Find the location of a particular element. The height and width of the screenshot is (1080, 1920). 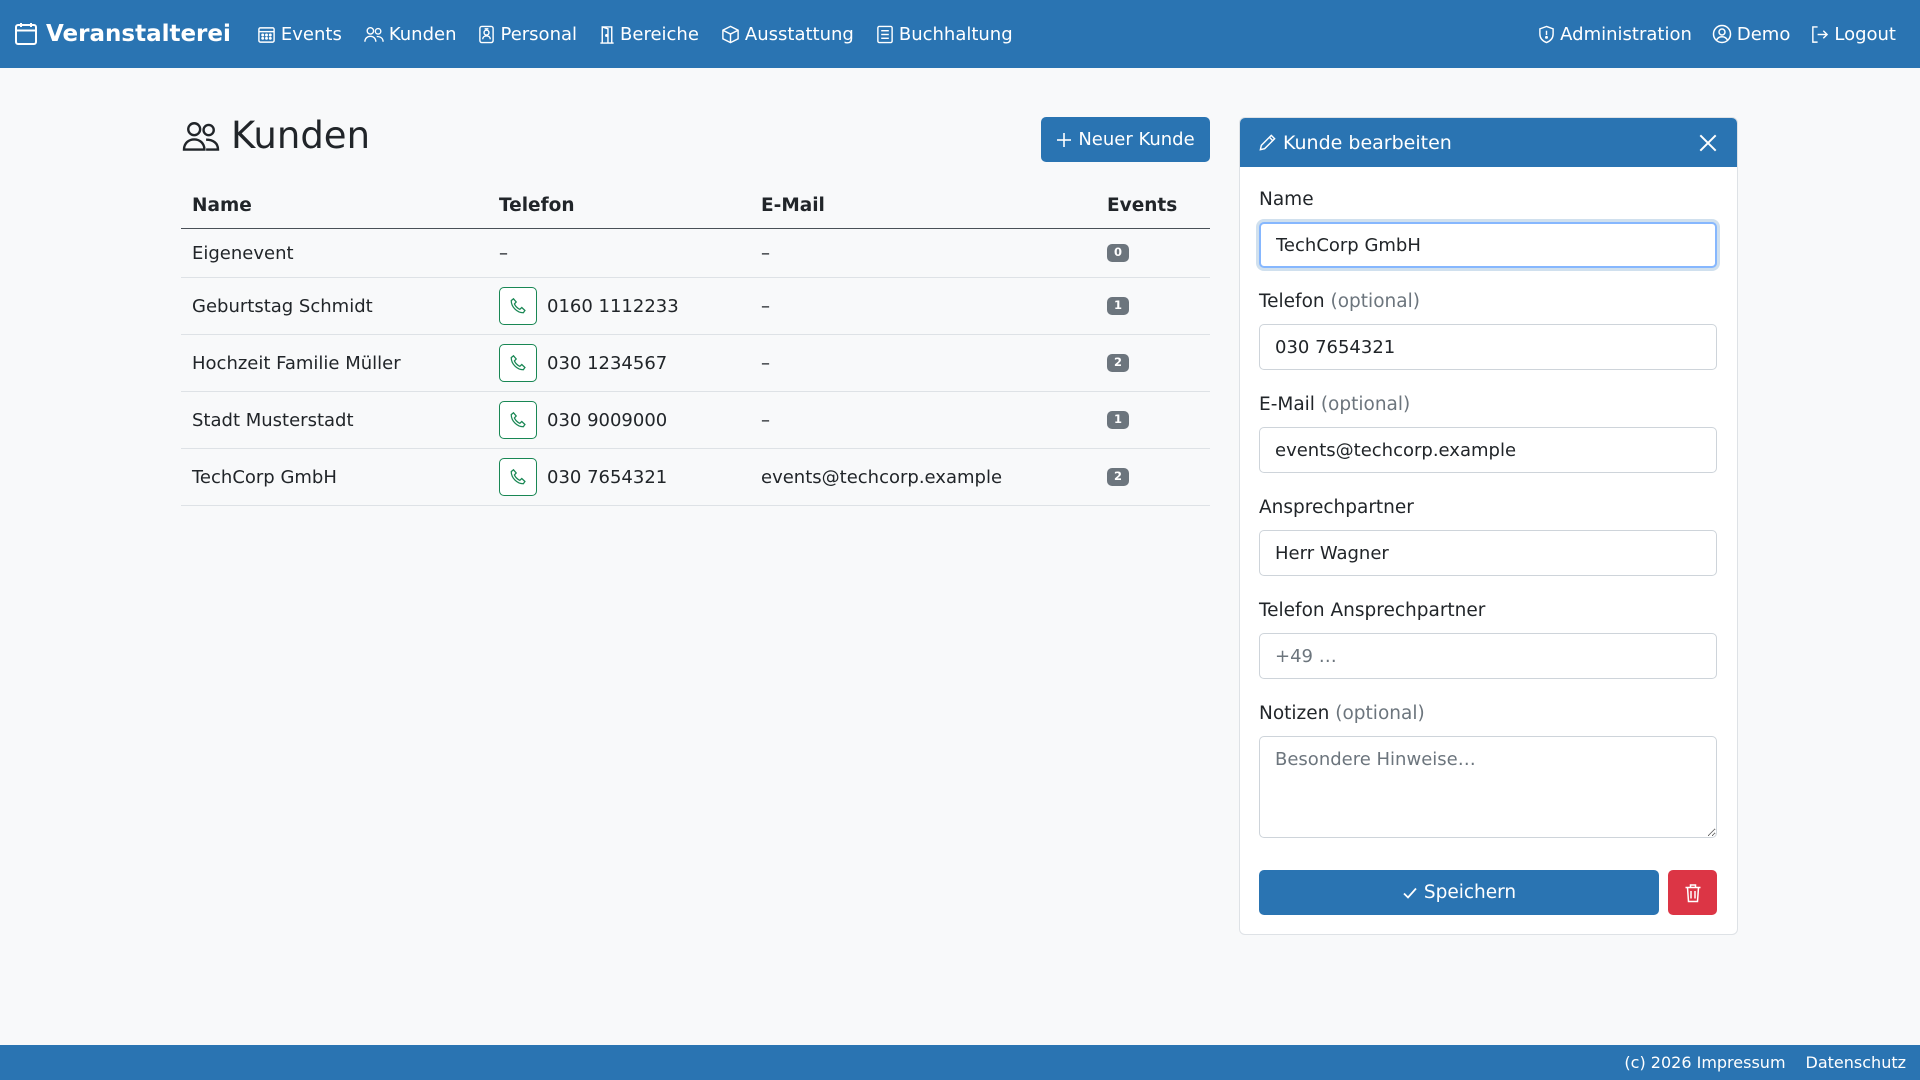

nav-item-kunden: Kunden is located at coordinates (410, 34).